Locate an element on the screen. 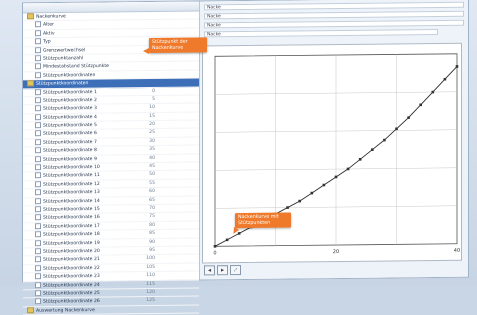  tree-row-value: 100 is located at coordinates (148, 259).